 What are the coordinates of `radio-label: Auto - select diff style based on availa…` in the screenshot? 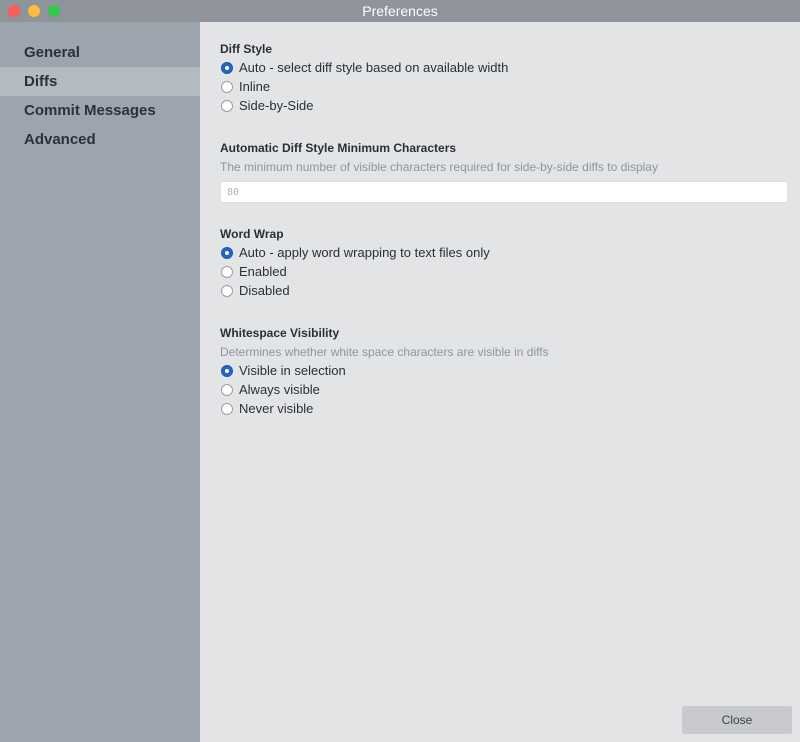 It's located at (374, 67).